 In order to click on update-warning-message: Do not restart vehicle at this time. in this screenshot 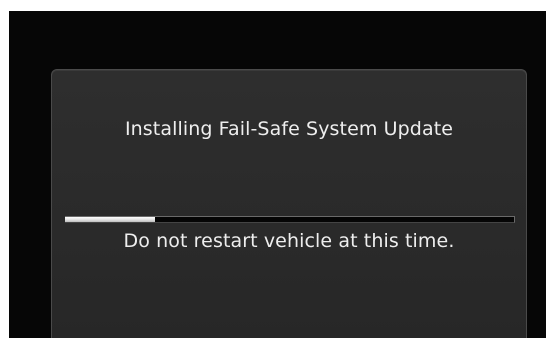, I will do `click(289, 241)`.